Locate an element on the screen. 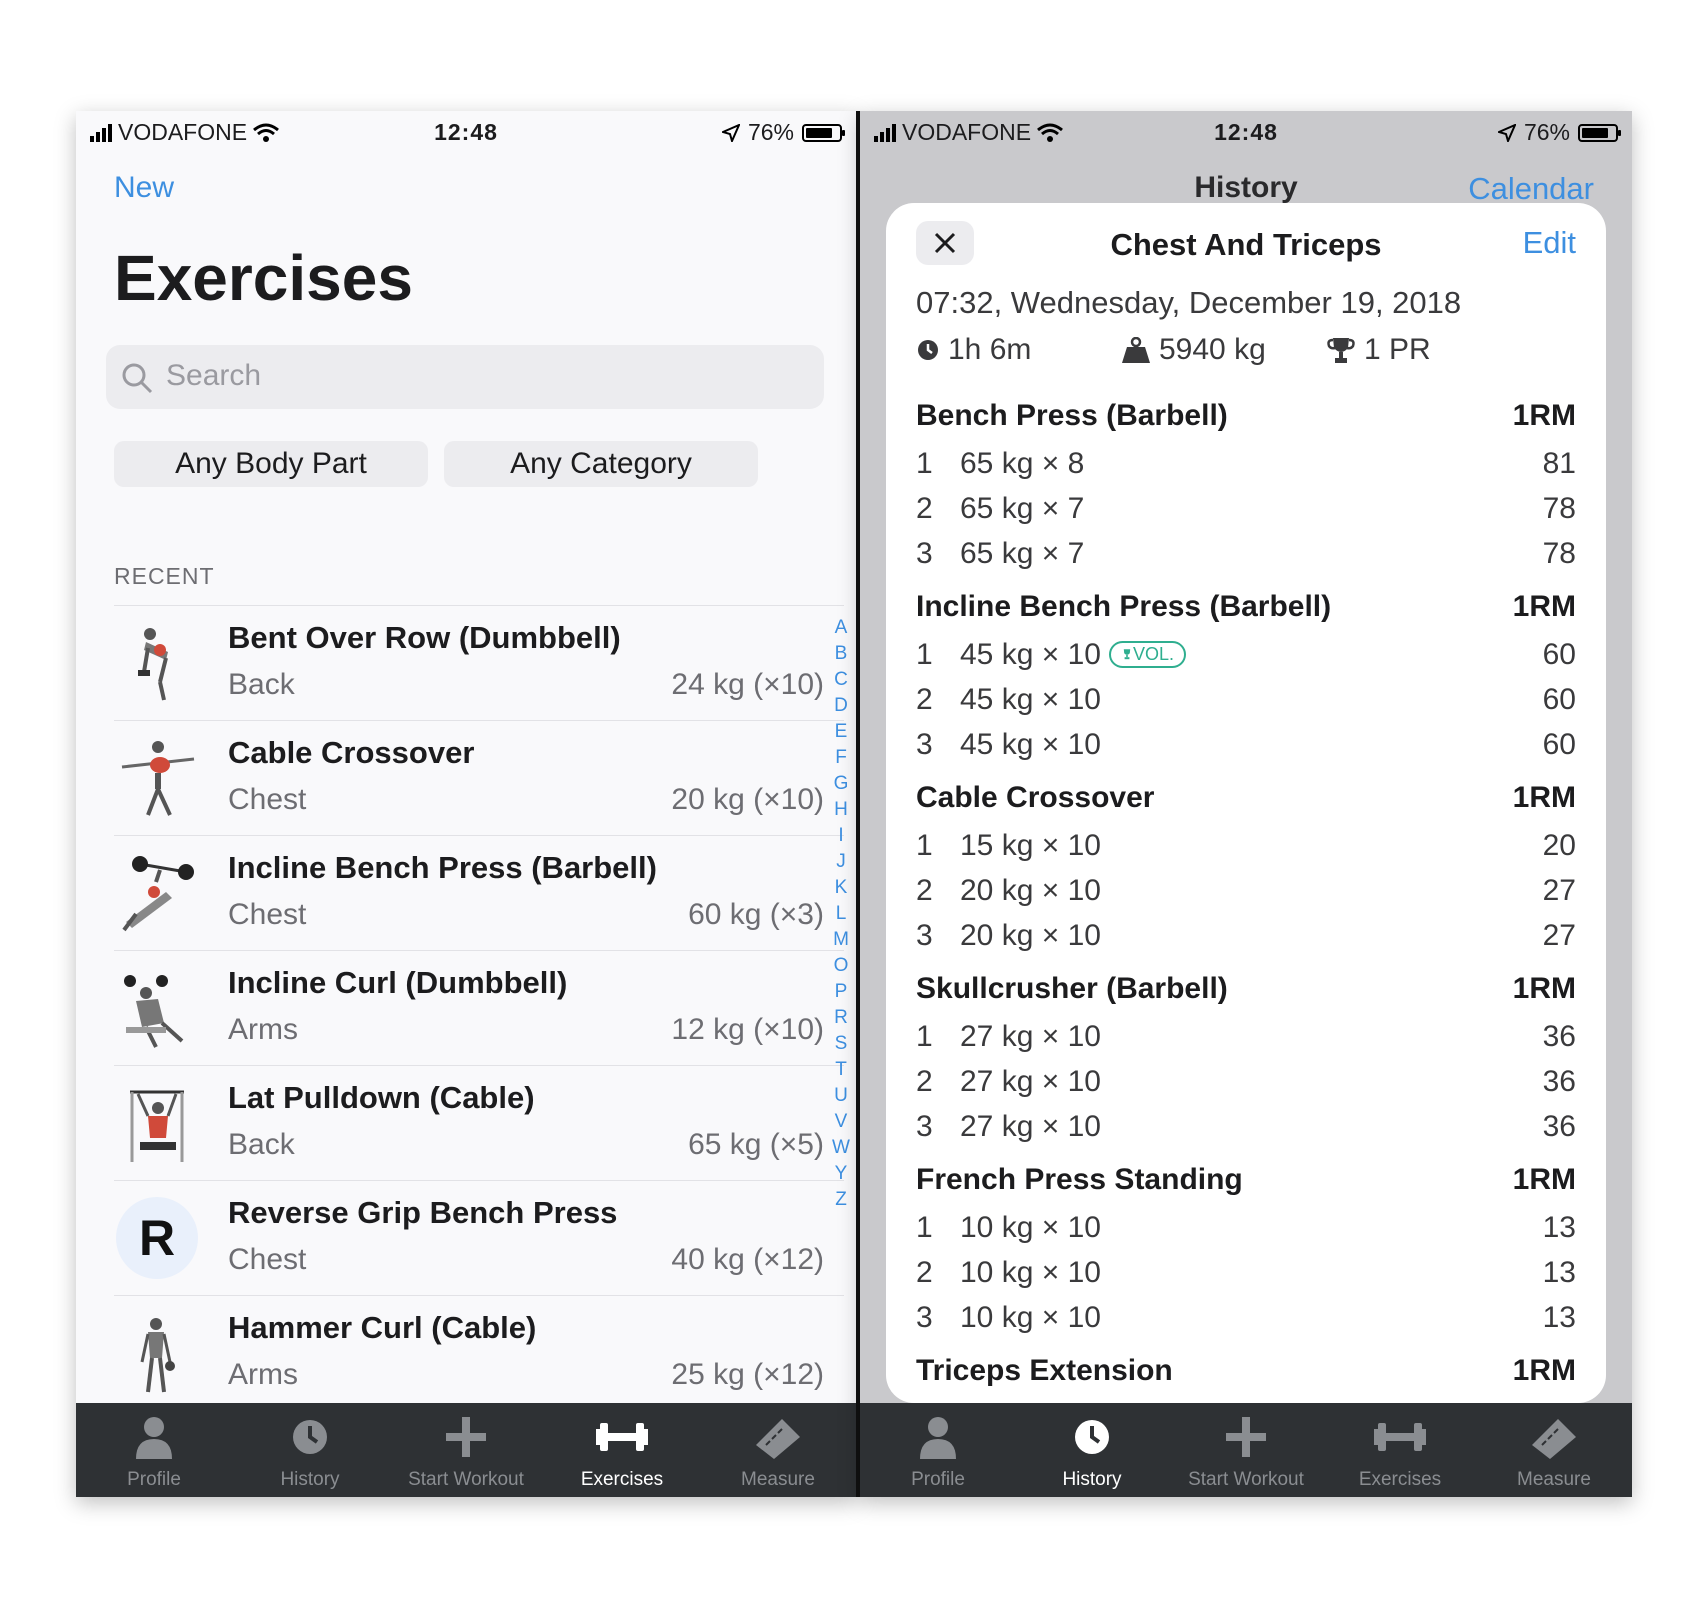  list-item: Incline Curl (Dumbbell) Arms 12 kg (×10) is located at coordinates (479, 1007).